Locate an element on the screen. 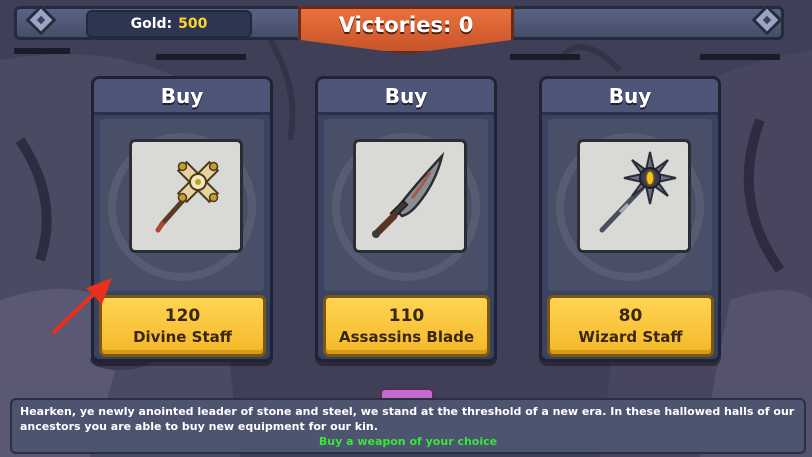  tutorial-arrow-icon is located at coordinates (82, 306).